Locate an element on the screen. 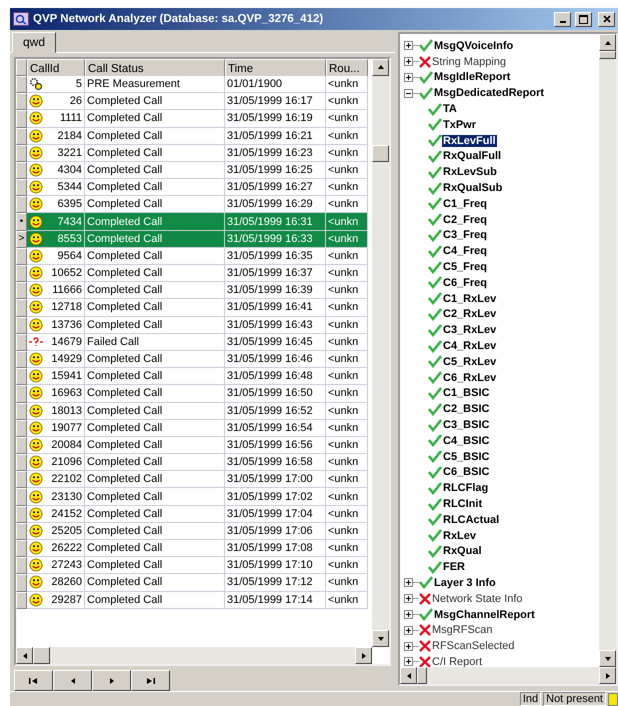 This screenshot has height=706, width=618. maximize-button is located at coordinates (583, 19).